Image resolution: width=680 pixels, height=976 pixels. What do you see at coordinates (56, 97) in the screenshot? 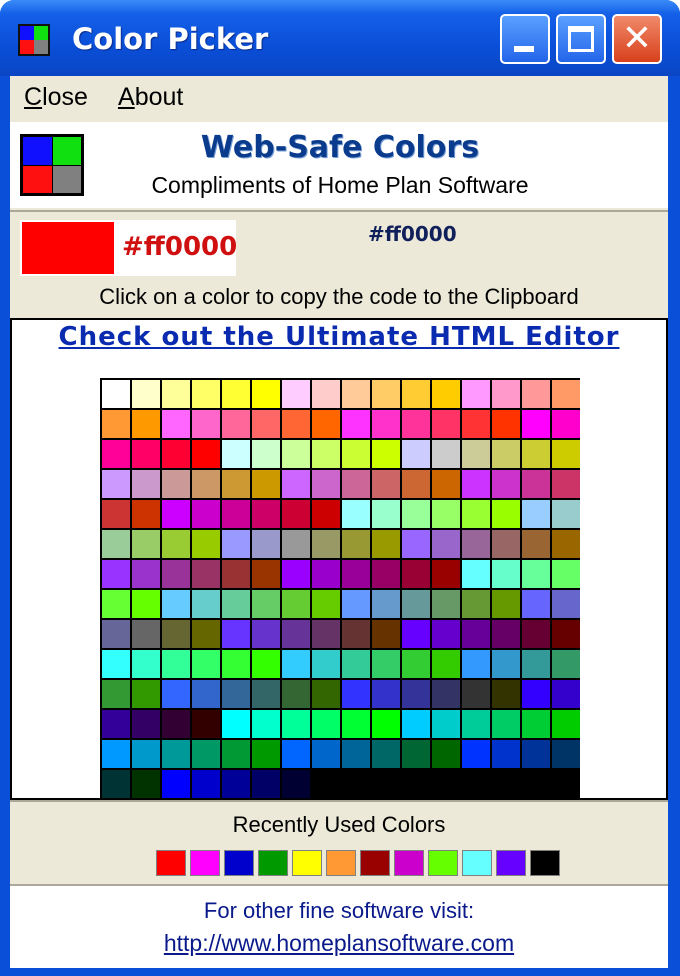
I see `menu-close: Close` at bounding box center [56, 97].